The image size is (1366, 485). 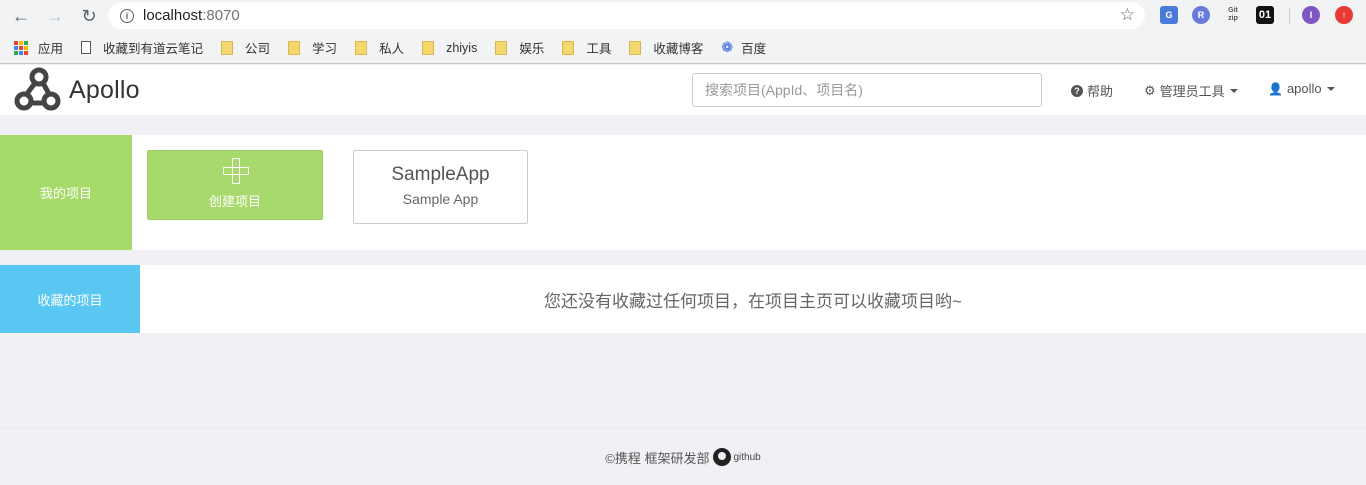 What do you see at coordinates (449, 47) in the screenshot?
I see `bookmark-folder-zhiyis: zhiyis` at bounding box center [449, 47].